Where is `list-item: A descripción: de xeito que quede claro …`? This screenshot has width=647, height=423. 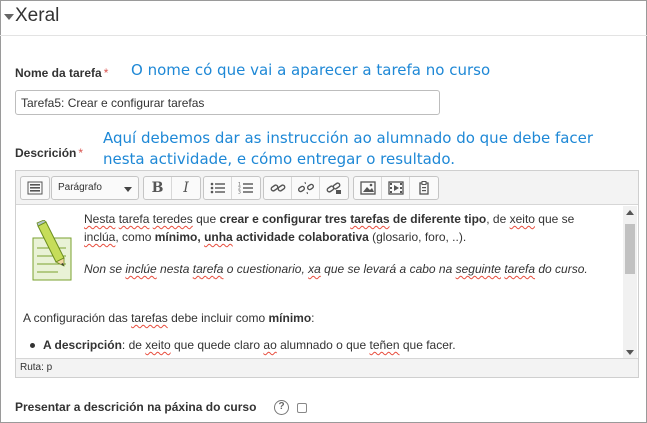
list-item: A descripción: de xeito que quede claro … is located at coordinates (243, 345).